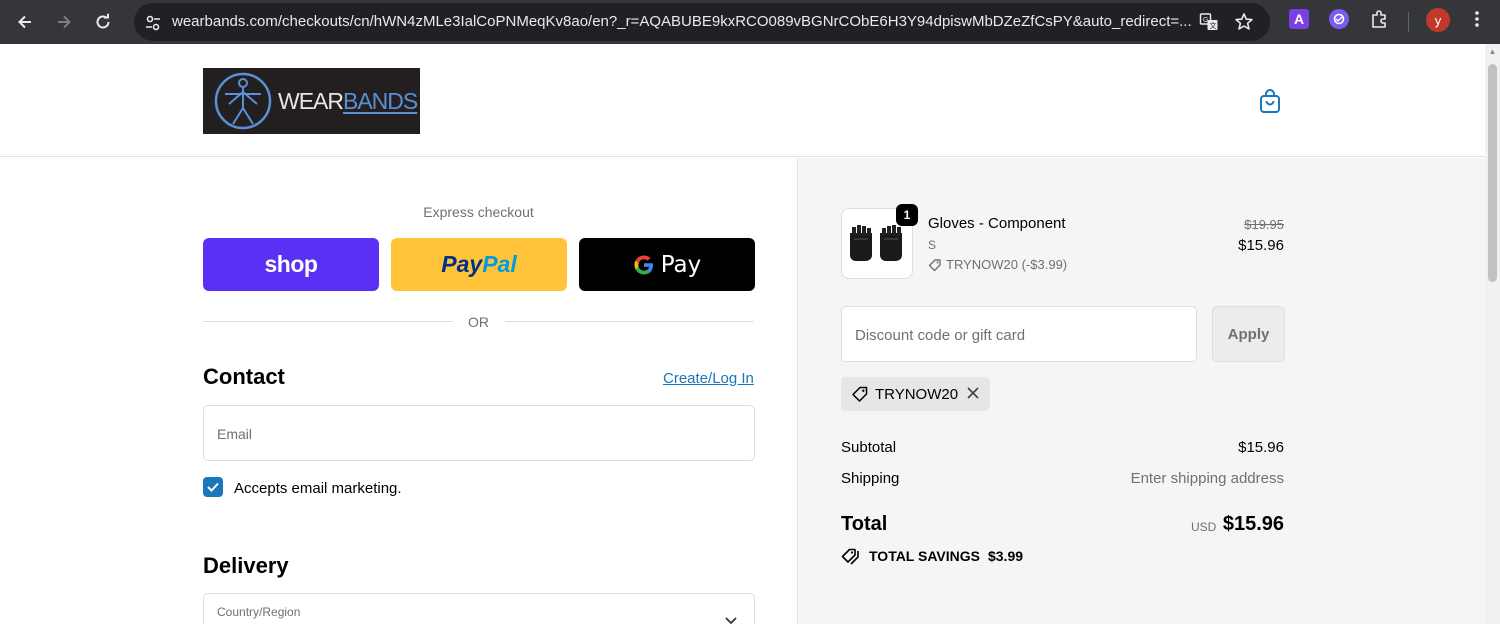 The height and width of the screenshot is (624, 1500). What do you see at coordinates (731, 618) in the screenshot?
I see `chevron-down-icon` at bounding box center [731, 618].